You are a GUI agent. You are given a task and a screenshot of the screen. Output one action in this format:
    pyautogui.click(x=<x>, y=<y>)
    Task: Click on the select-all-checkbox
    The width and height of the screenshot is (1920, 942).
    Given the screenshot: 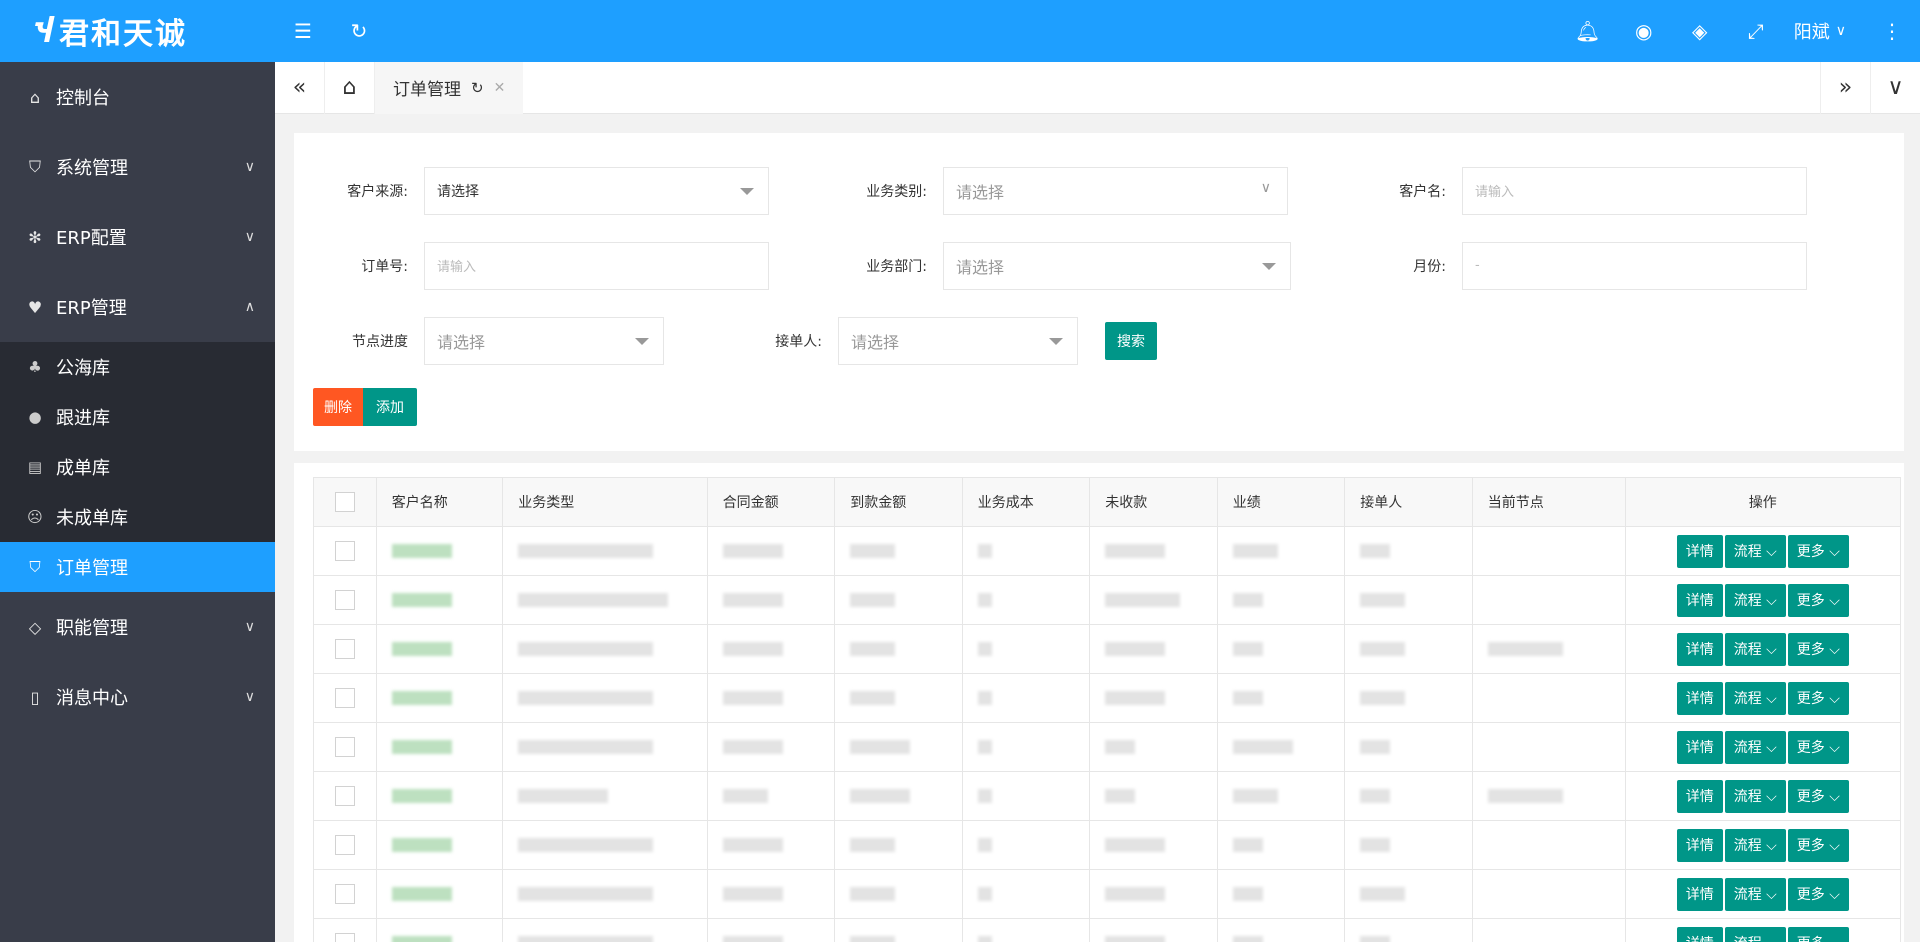 What is the action you would take?
    pyautogui.click(x=344, y=502)
    